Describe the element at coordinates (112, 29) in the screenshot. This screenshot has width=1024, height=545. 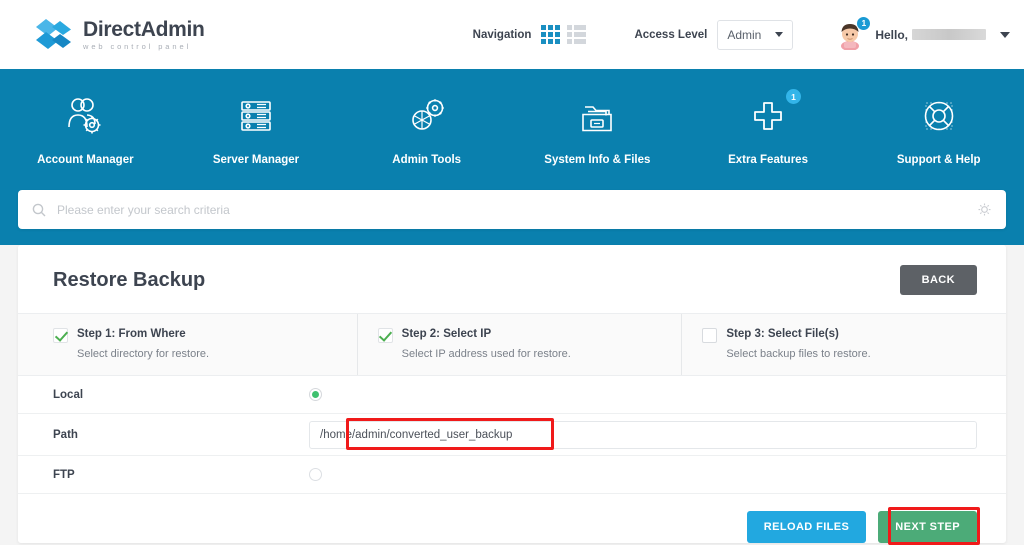
I see `logo-title-bold: Direct` at that location.